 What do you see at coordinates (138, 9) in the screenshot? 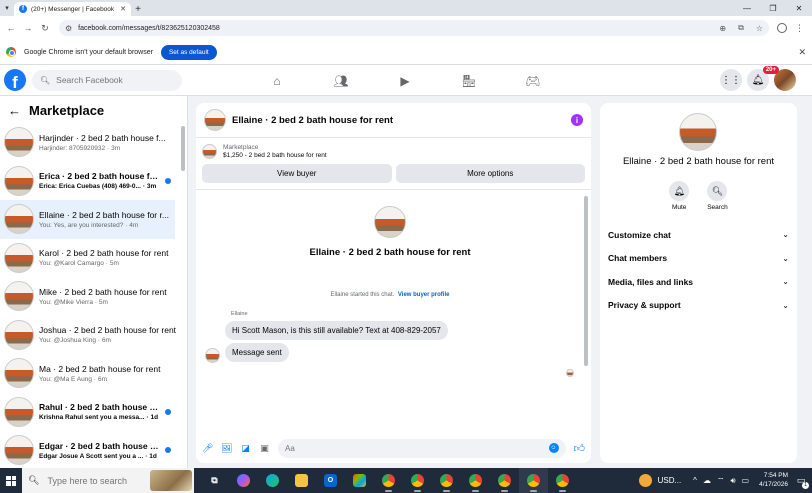
I see `new-tab-icon: +` at bounding box center [138, 9].